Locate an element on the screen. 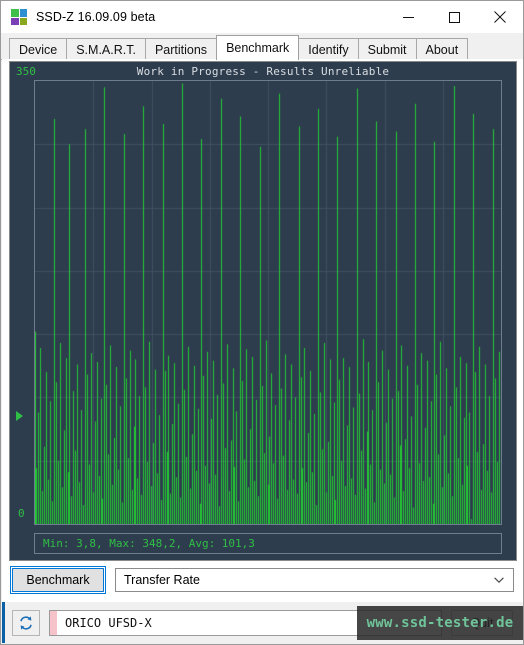  tab-device: Device is located at coordinates (38, 49).